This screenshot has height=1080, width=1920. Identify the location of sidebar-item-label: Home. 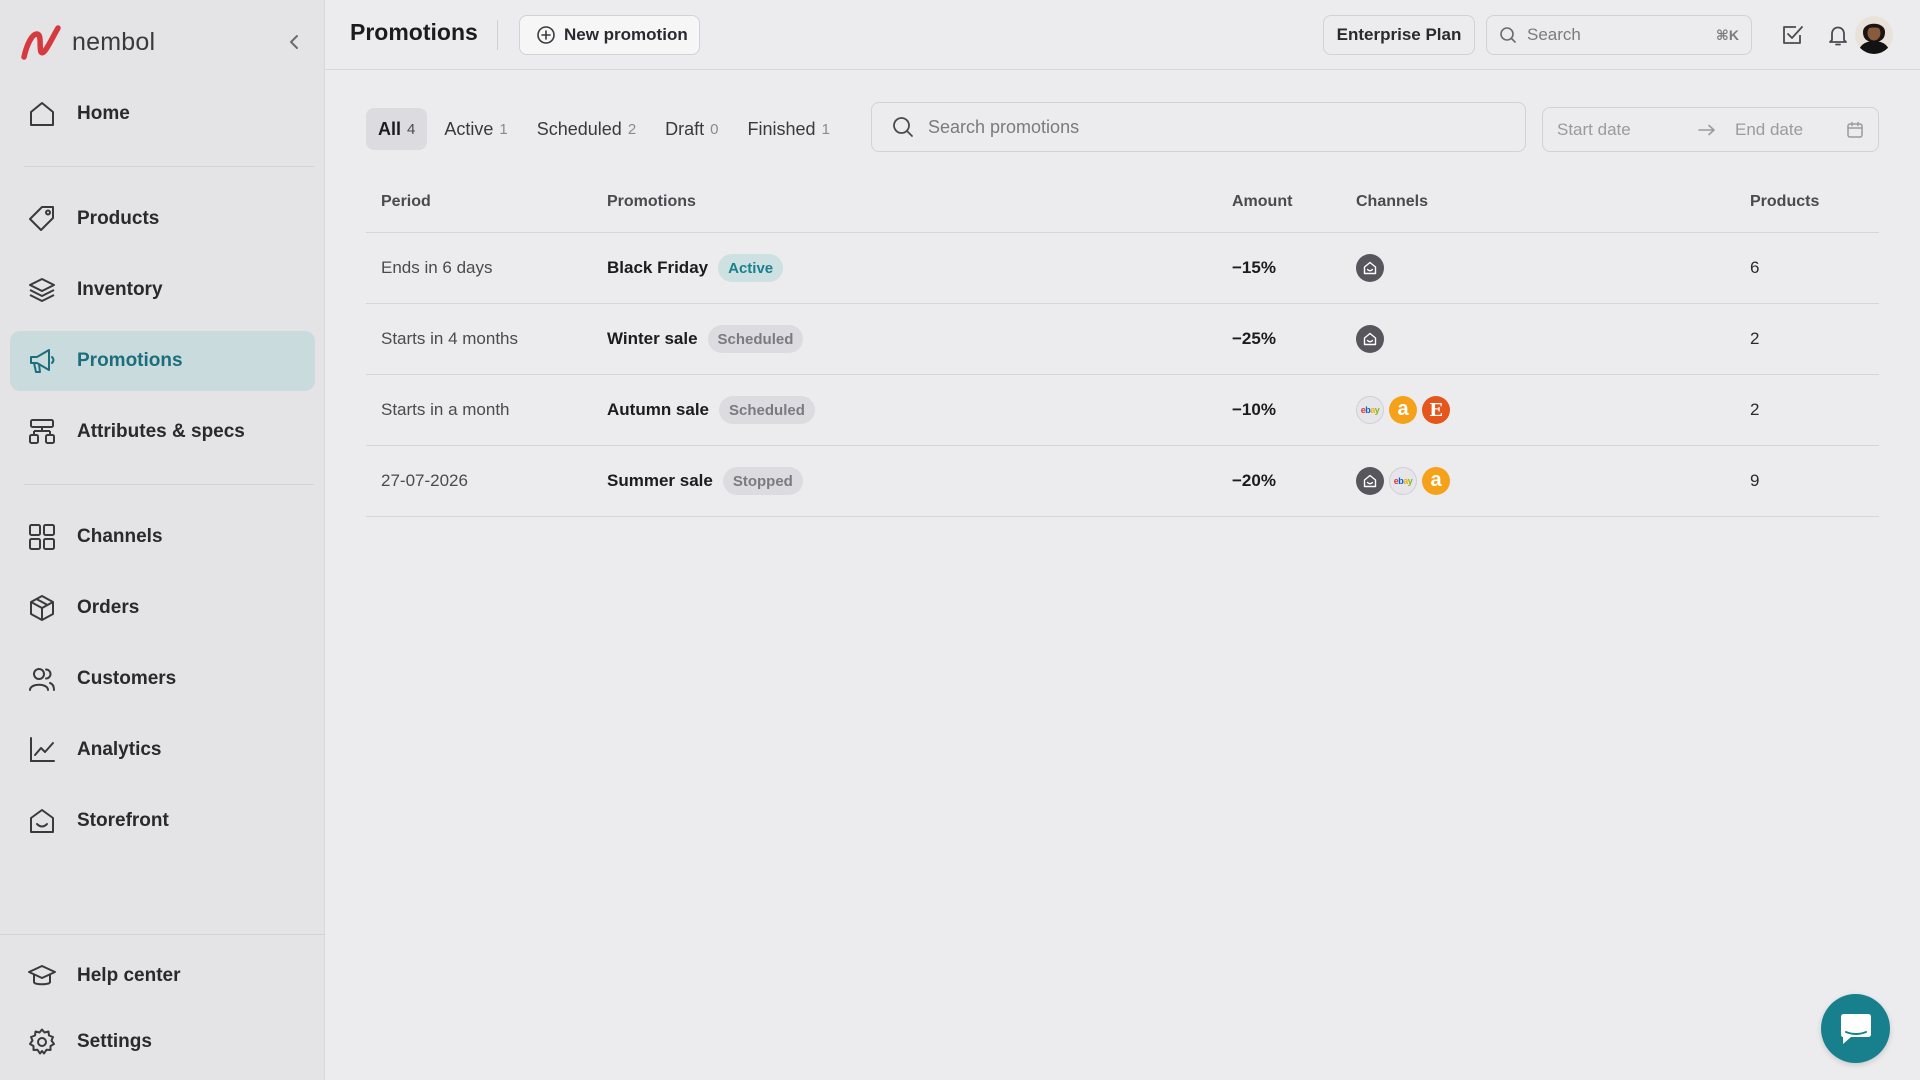
(103, 113).